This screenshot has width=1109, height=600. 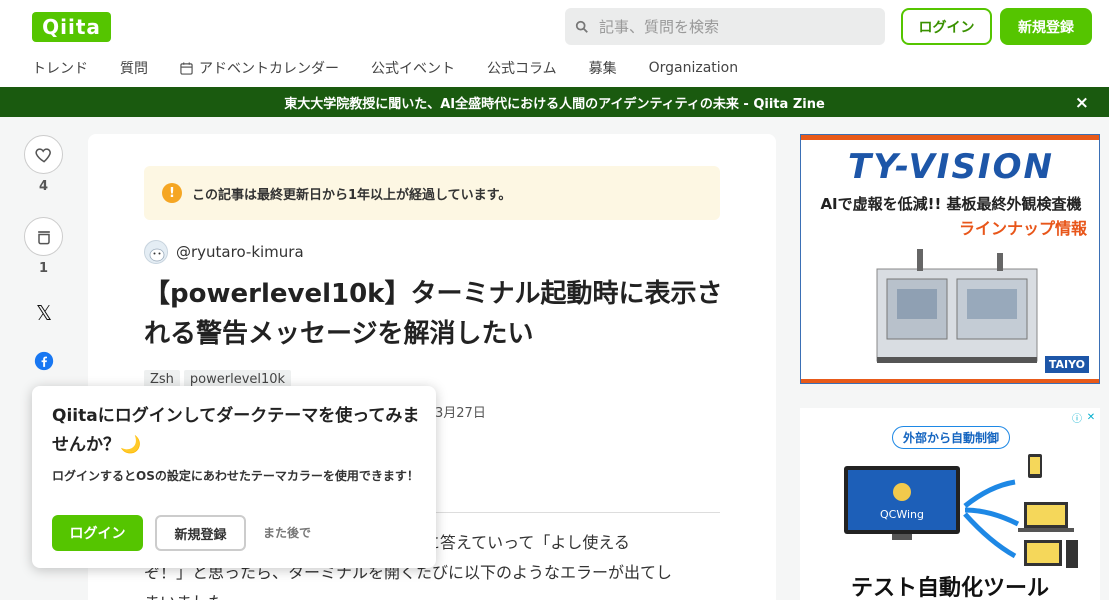 I want to click on stock-icon, so click(x=43, y=237).